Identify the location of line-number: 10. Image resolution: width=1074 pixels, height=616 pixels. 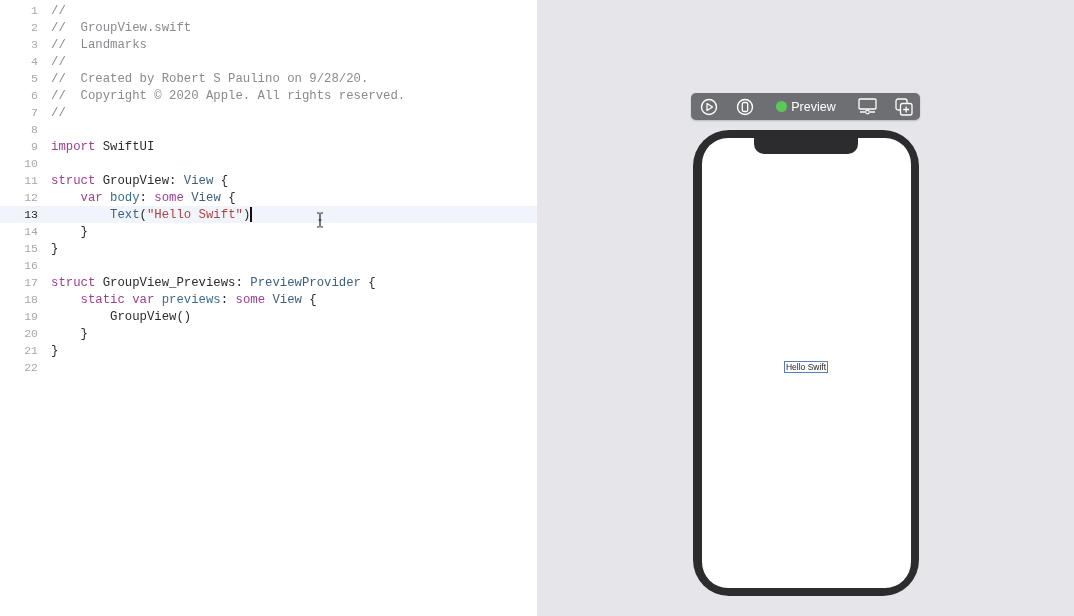
(30, 163).